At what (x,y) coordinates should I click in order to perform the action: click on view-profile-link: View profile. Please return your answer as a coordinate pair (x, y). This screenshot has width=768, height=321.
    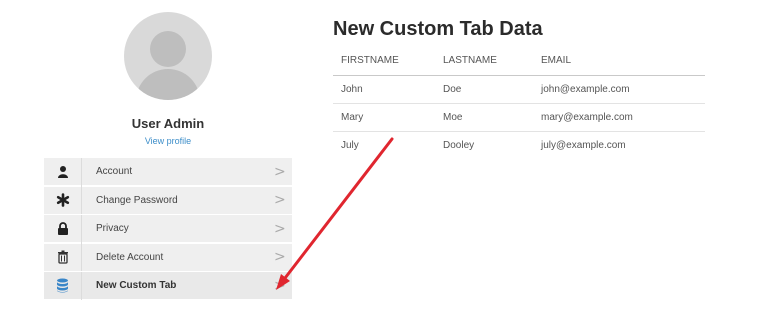
    Looking at the image, I should click on (168, 141).